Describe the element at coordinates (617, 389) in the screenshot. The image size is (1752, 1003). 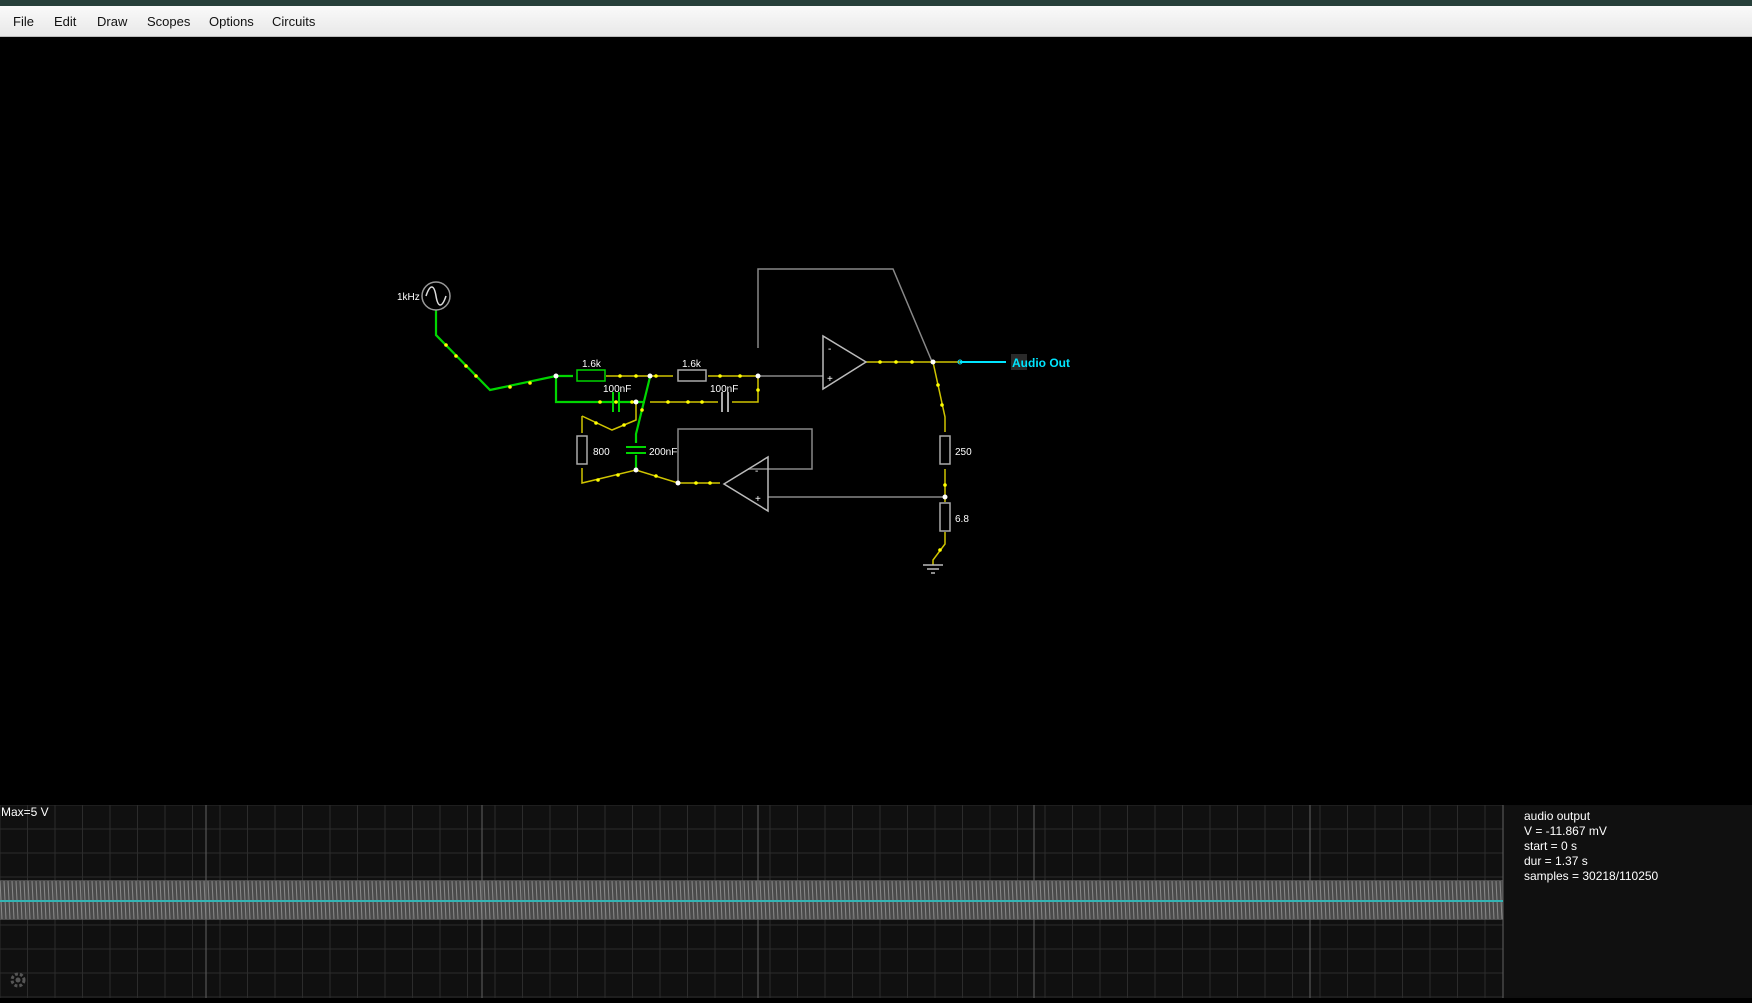
I see `c1-label: 100nF` at that location.